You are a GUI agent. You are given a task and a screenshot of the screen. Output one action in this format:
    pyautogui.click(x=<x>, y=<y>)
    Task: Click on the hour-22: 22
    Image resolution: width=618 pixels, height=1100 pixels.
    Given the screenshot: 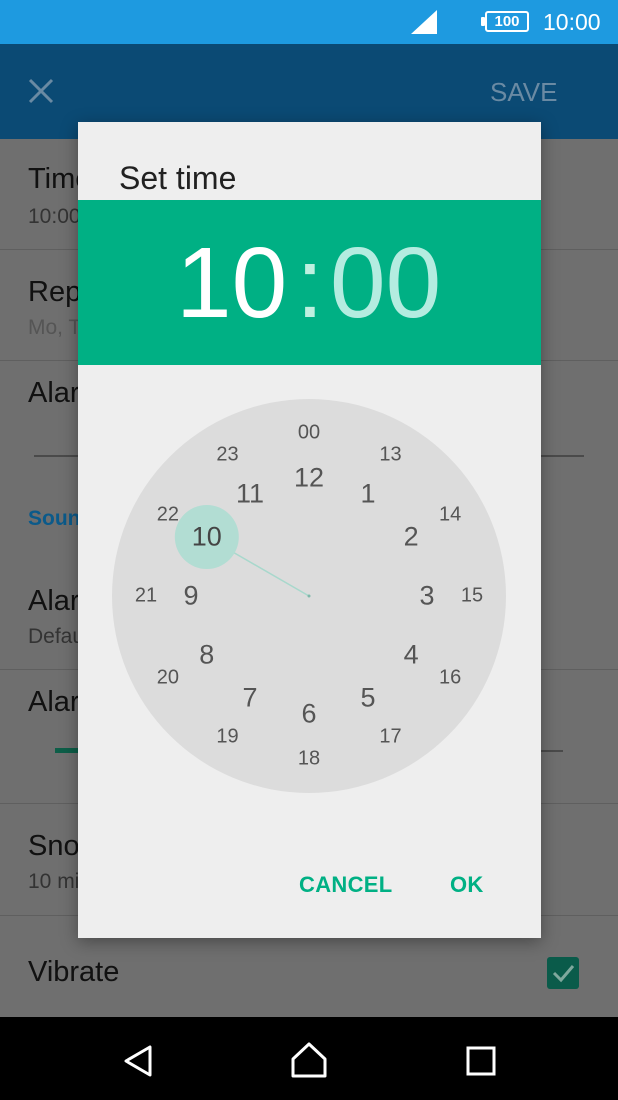 What is the action you would take?
    pyautogui.click(x=168, y=514)
    